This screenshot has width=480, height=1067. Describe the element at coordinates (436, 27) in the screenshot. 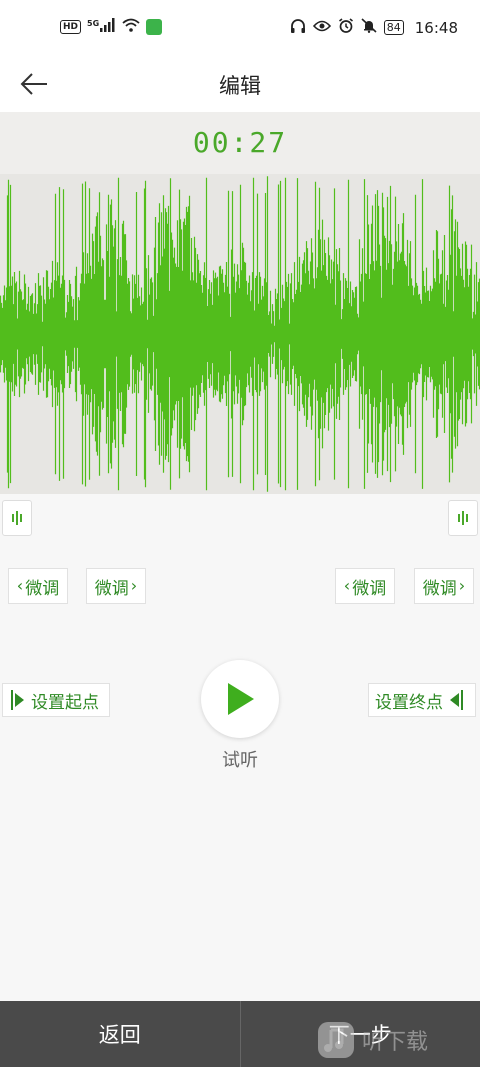

I see `clock: 16:48` at that location.